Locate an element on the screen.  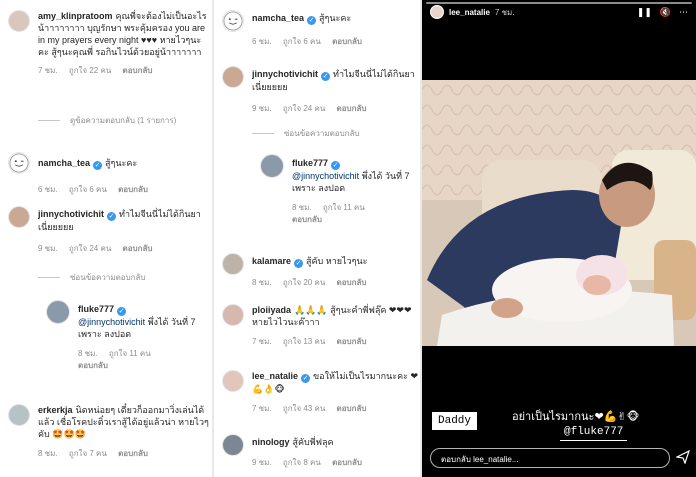
mute-icon: 🔇 is located at coordinates (665, 12).